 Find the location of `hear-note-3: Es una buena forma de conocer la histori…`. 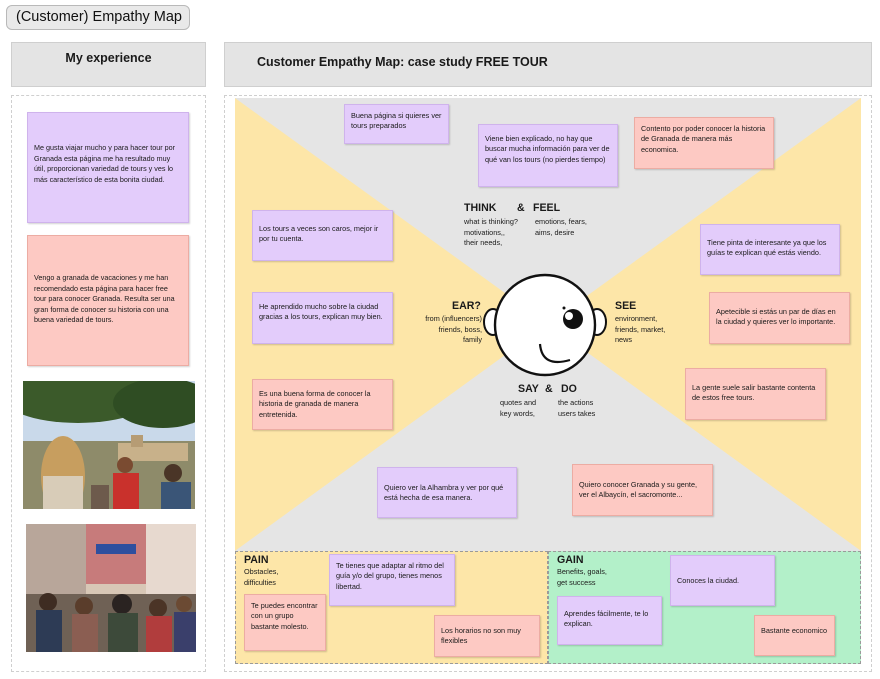

hear-note-3: Es una buena forma de conocer la histori… is located at coordinates (322, 404).